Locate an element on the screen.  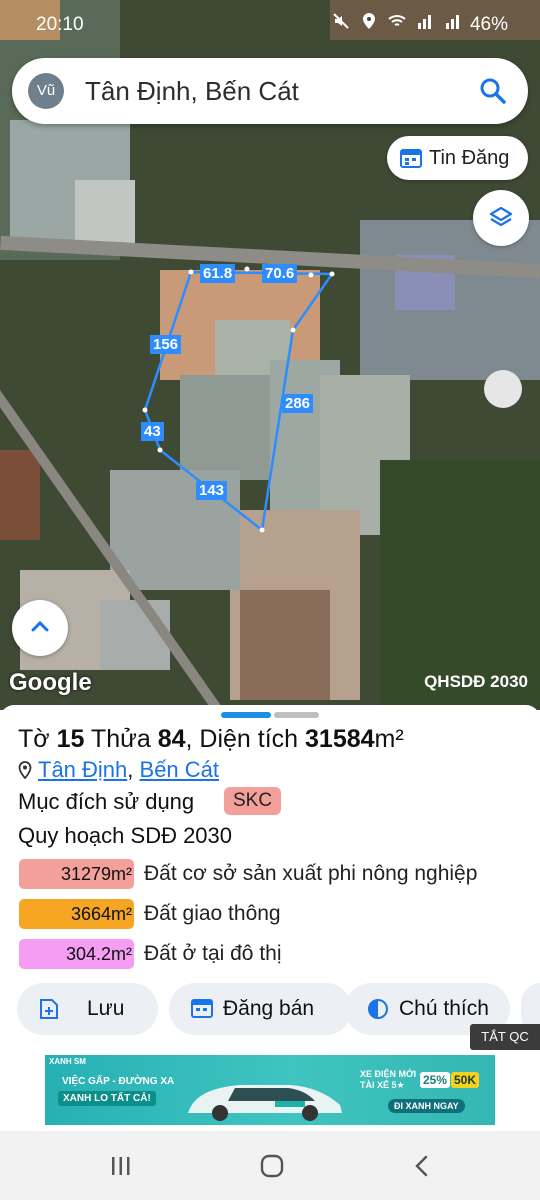
back-icon is located at coordinates (422, 1166).